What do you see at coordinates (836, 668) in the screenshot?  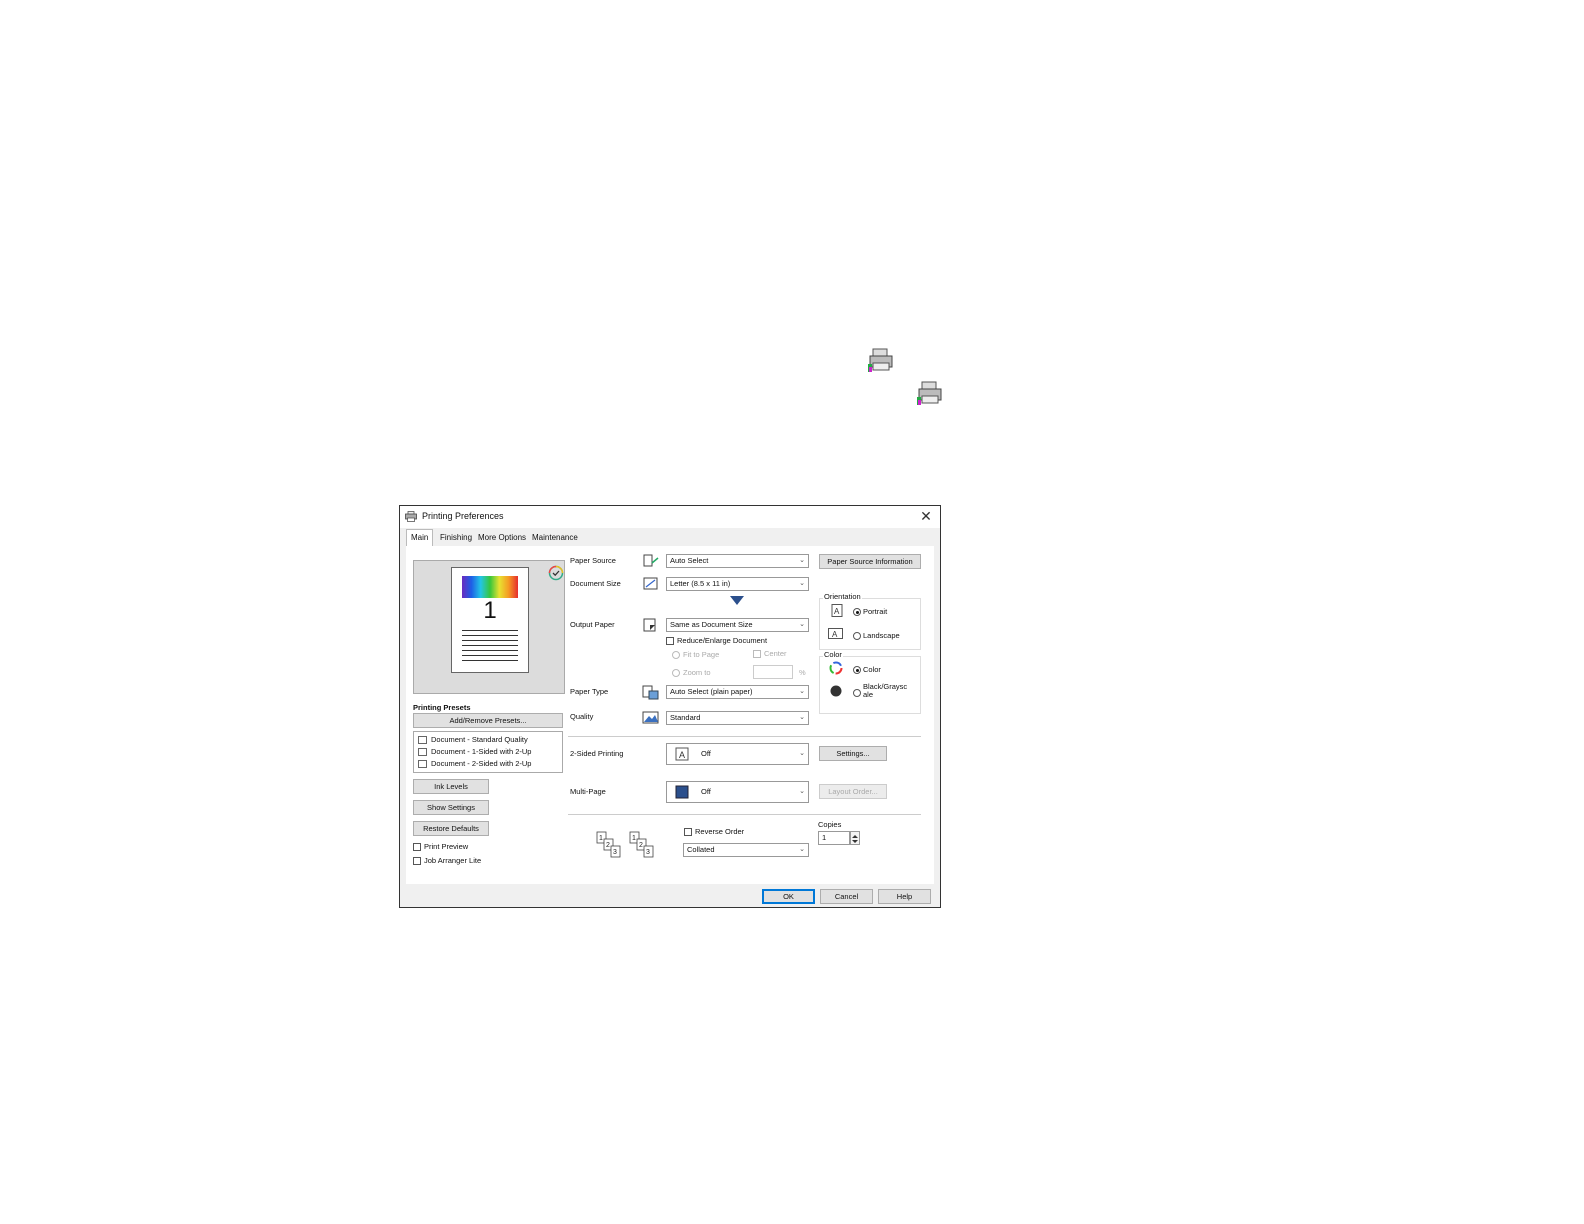 I see `color-ring-icon` at bounding box center [836, 668].